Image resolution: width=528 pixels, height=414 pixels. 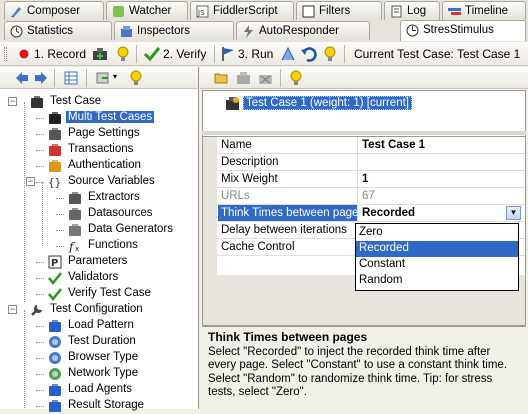 I want to click on property-name: Delay between iterations, so click(x=288, y=230).